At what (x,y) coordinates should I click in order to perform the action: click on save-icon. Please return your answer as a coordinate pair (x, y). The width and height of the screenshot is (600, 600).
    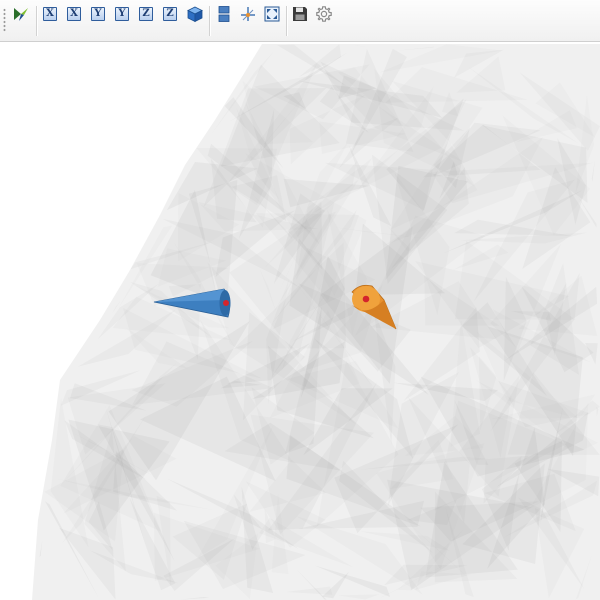
    Looking at the image, I should click on (300, 14).